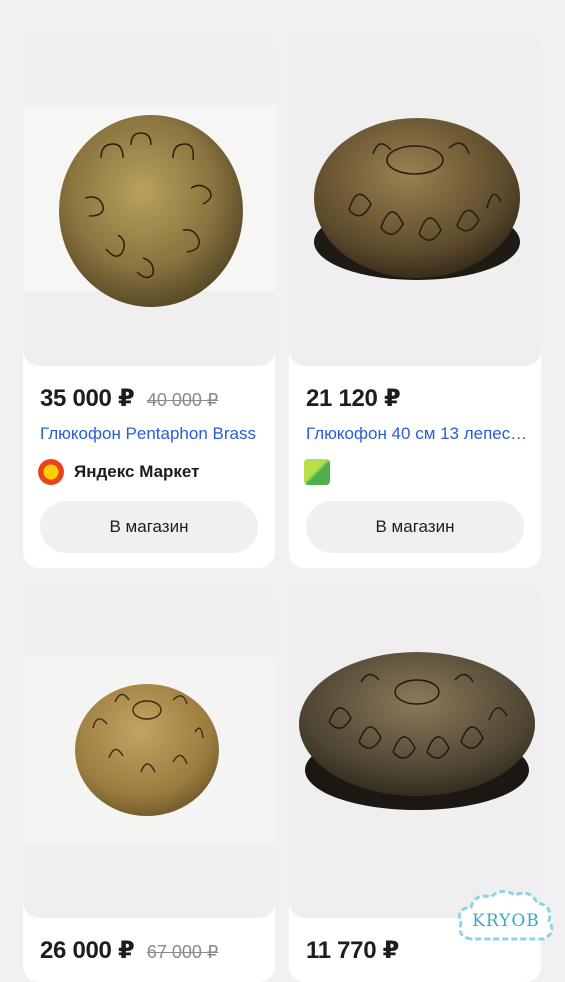  What do you see at coordinates (151, 434) in the screenshot?
I see `product-title: Глюкофон Pentaphon Brass` at bounding box center [151, 434].